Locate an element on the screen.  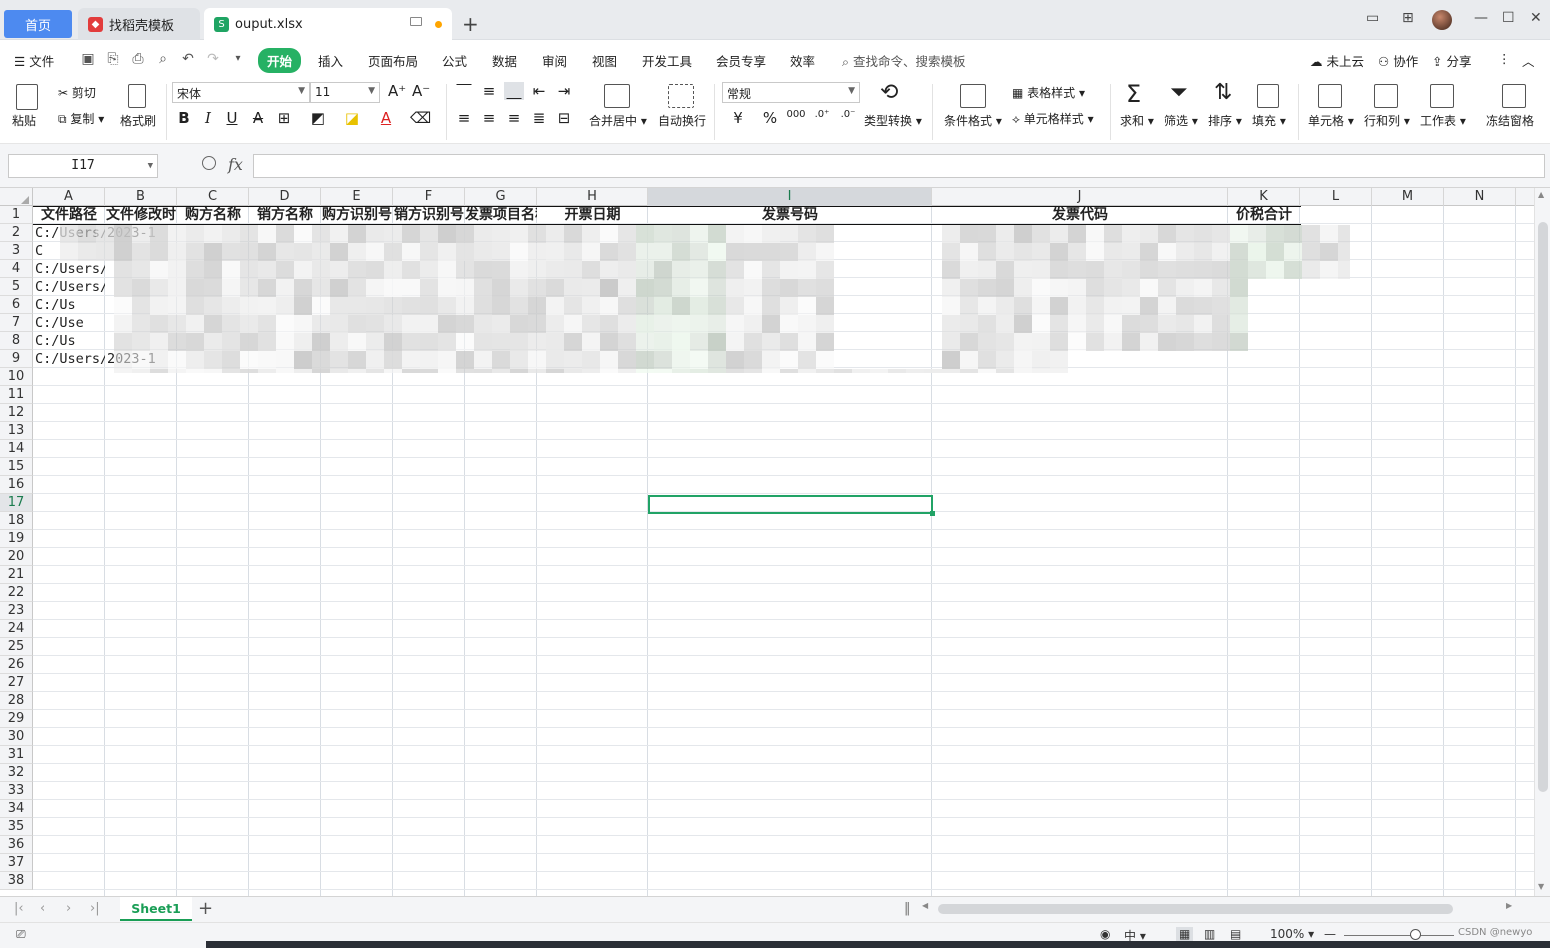
freeze-panes-button: 冻结窗格 is located at coordinates (1510, 120).